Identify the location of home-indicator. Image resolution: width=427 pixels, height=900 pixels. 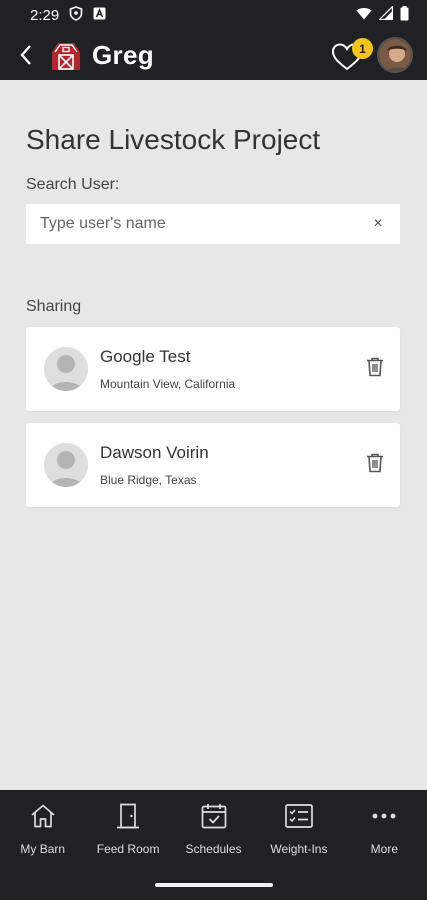
(214, 885).